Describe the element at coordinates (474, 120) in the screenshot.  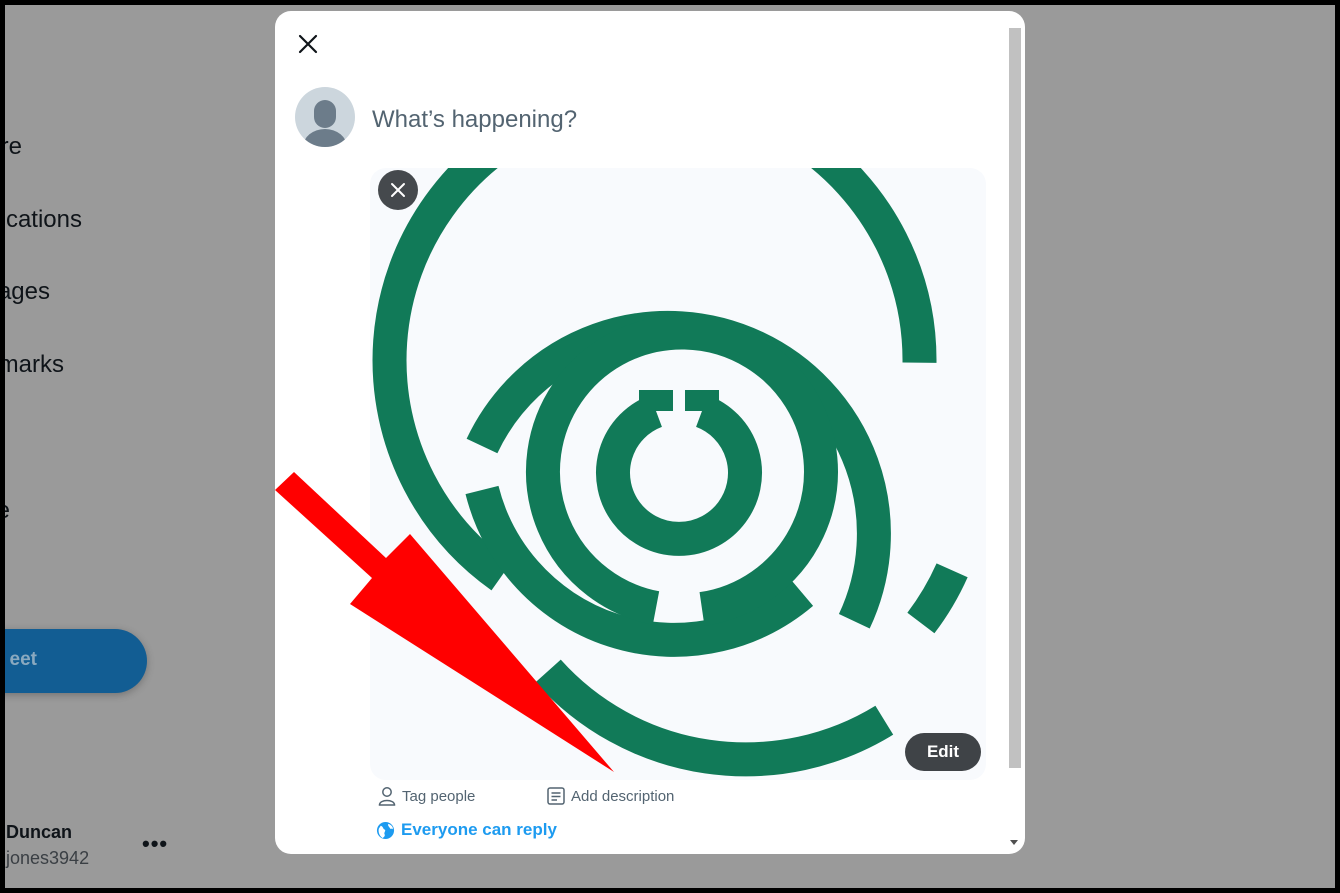
I see `compose-text-input: What’s happening?` at that location.